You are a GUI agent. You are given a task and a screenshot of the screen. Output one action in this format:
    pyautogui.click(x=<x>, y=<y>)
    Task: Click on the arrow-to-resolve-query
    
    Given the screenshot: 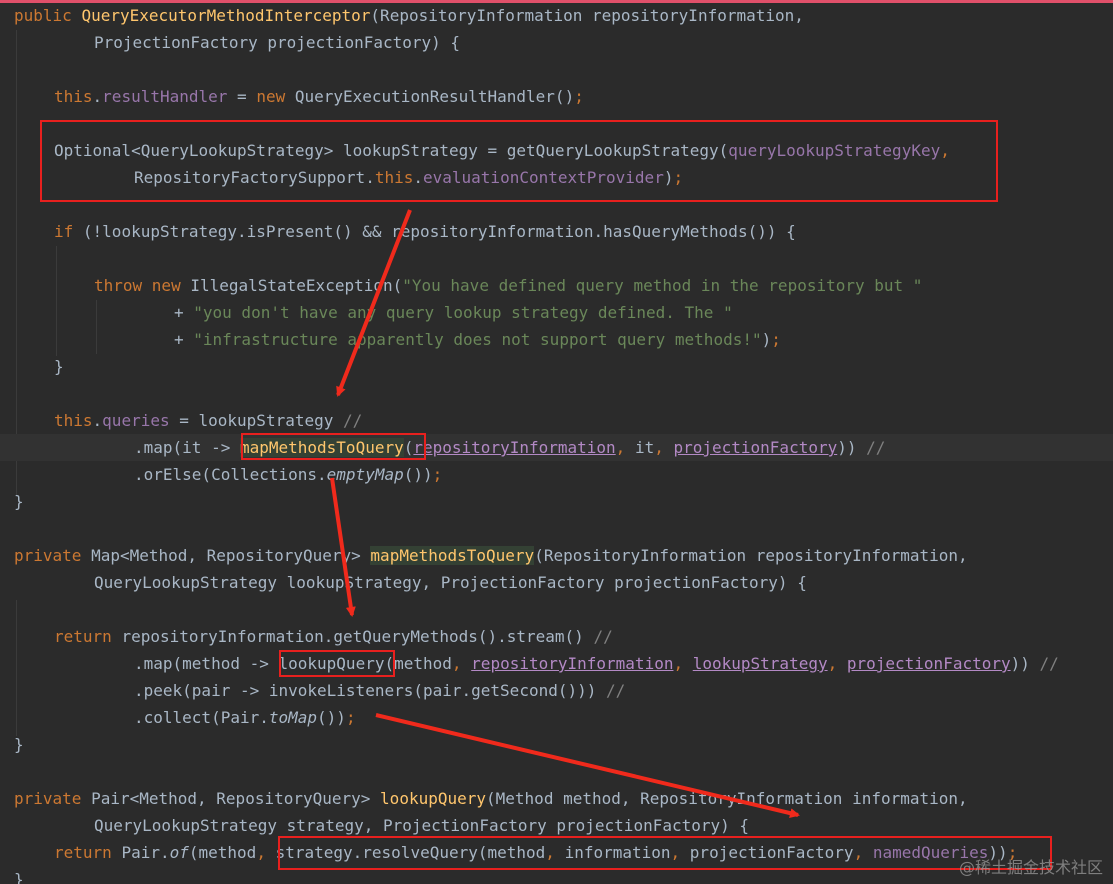 What is the action you would take?
    pyautogui.click(x=587, y=766)
    